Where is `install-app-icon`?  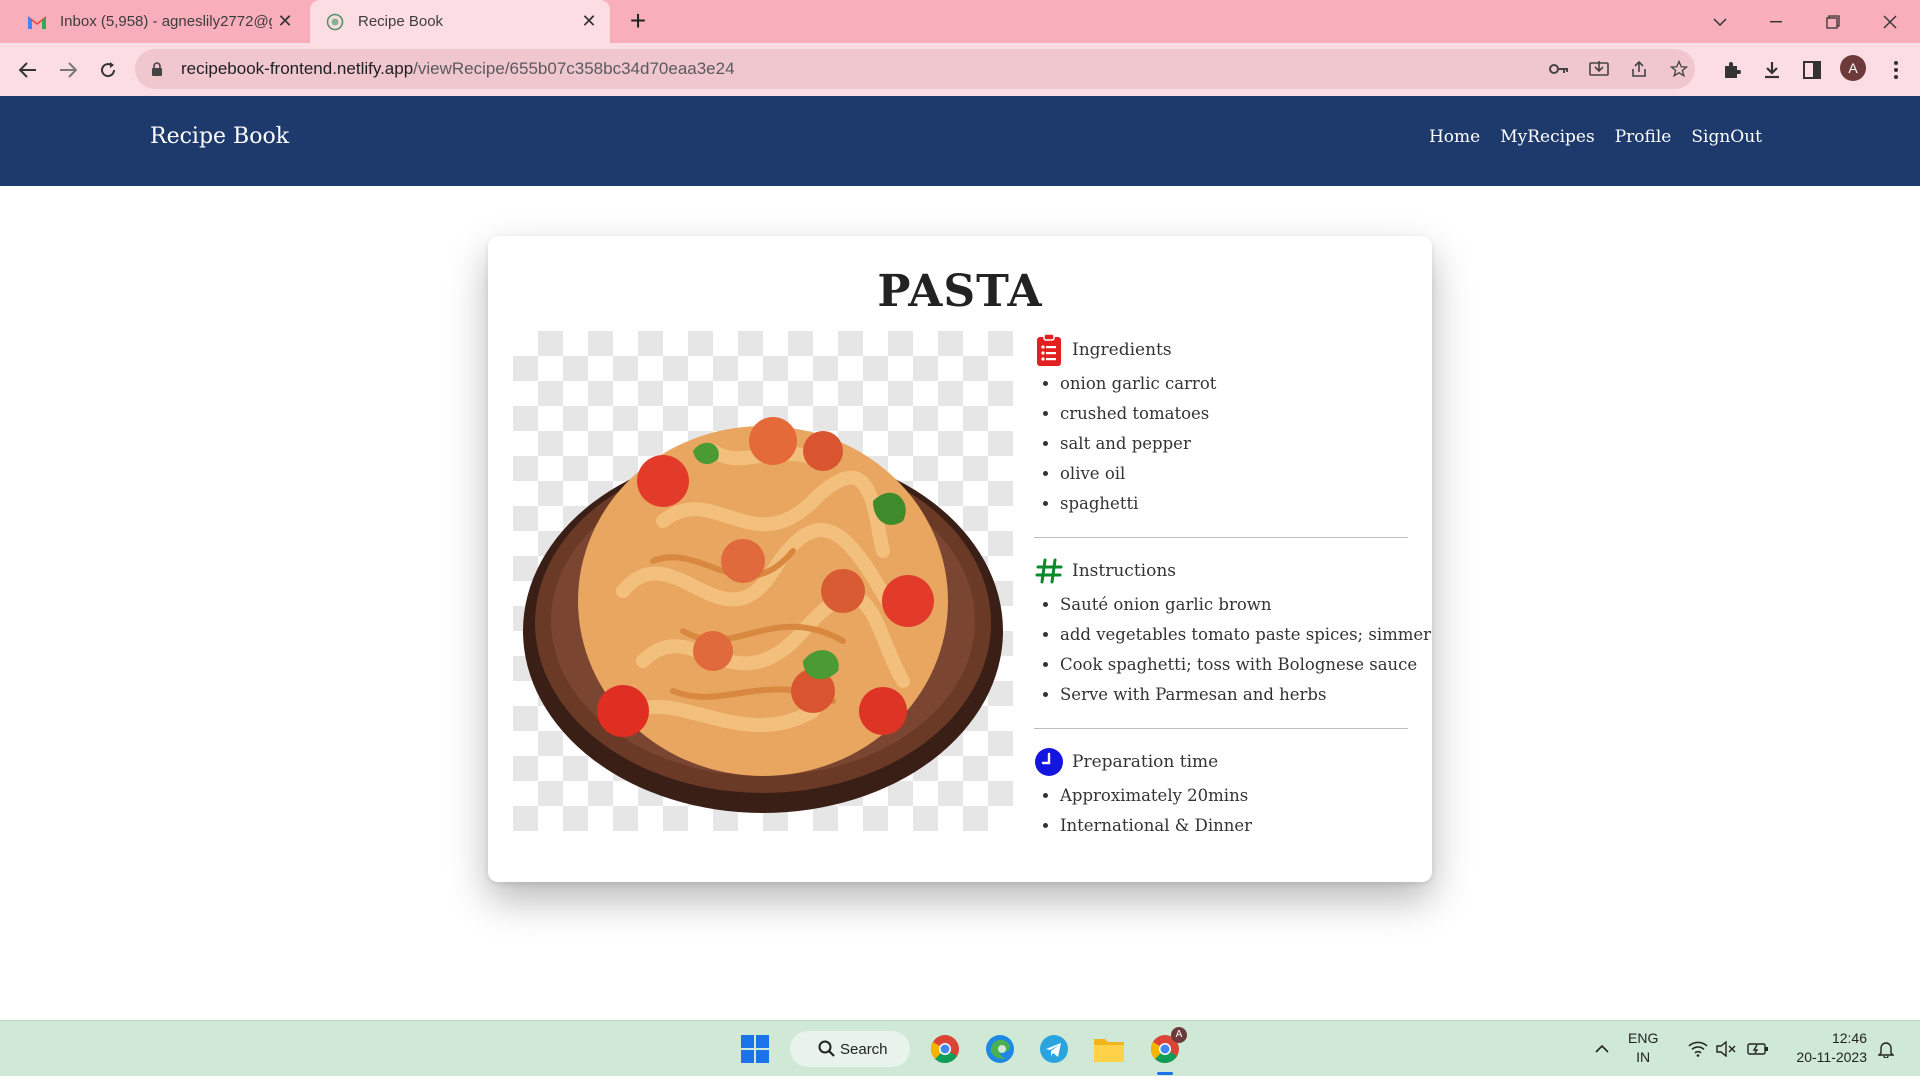
install-app-icon is located at coordinates (1599, 69).